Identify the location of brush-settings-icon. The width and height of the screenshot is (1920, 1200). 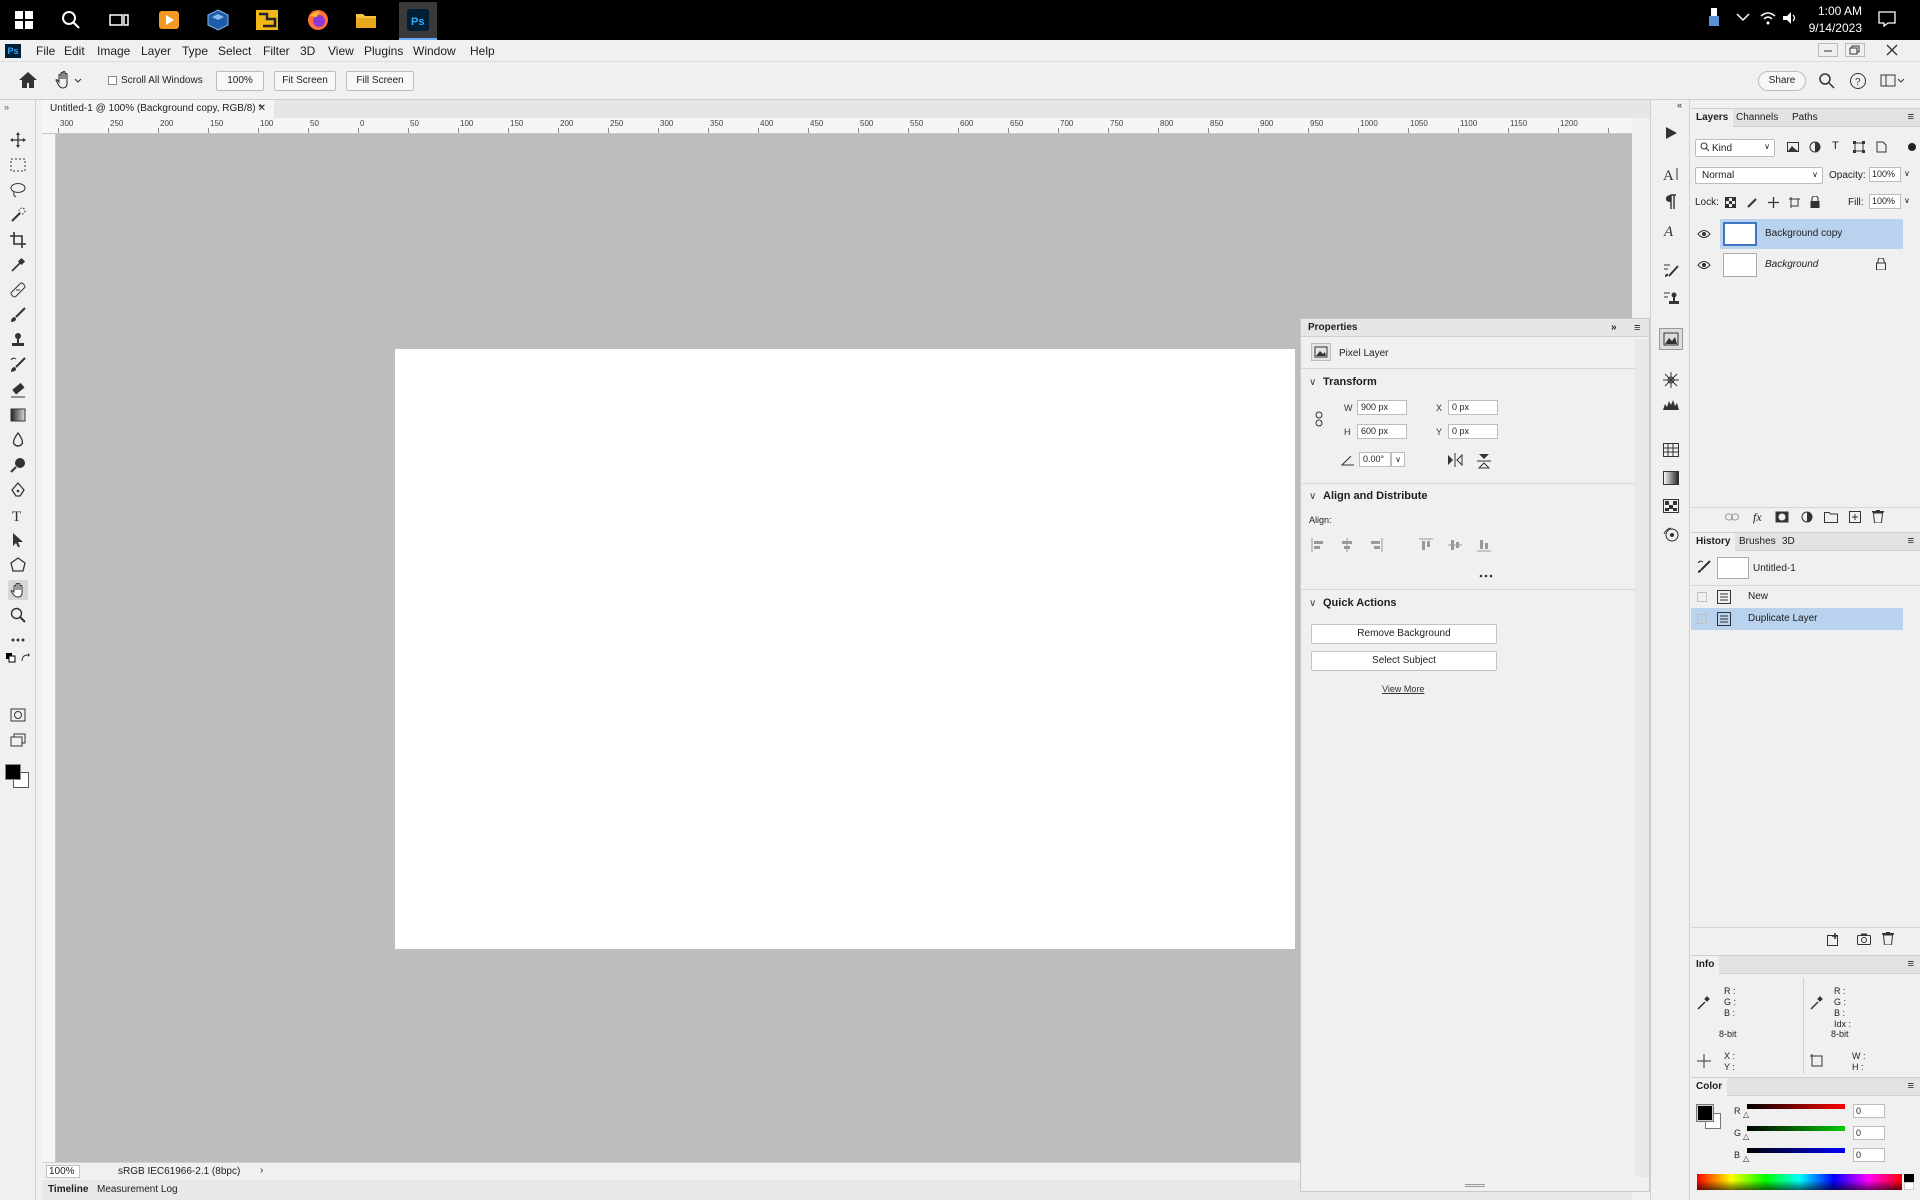
(1671, 270).